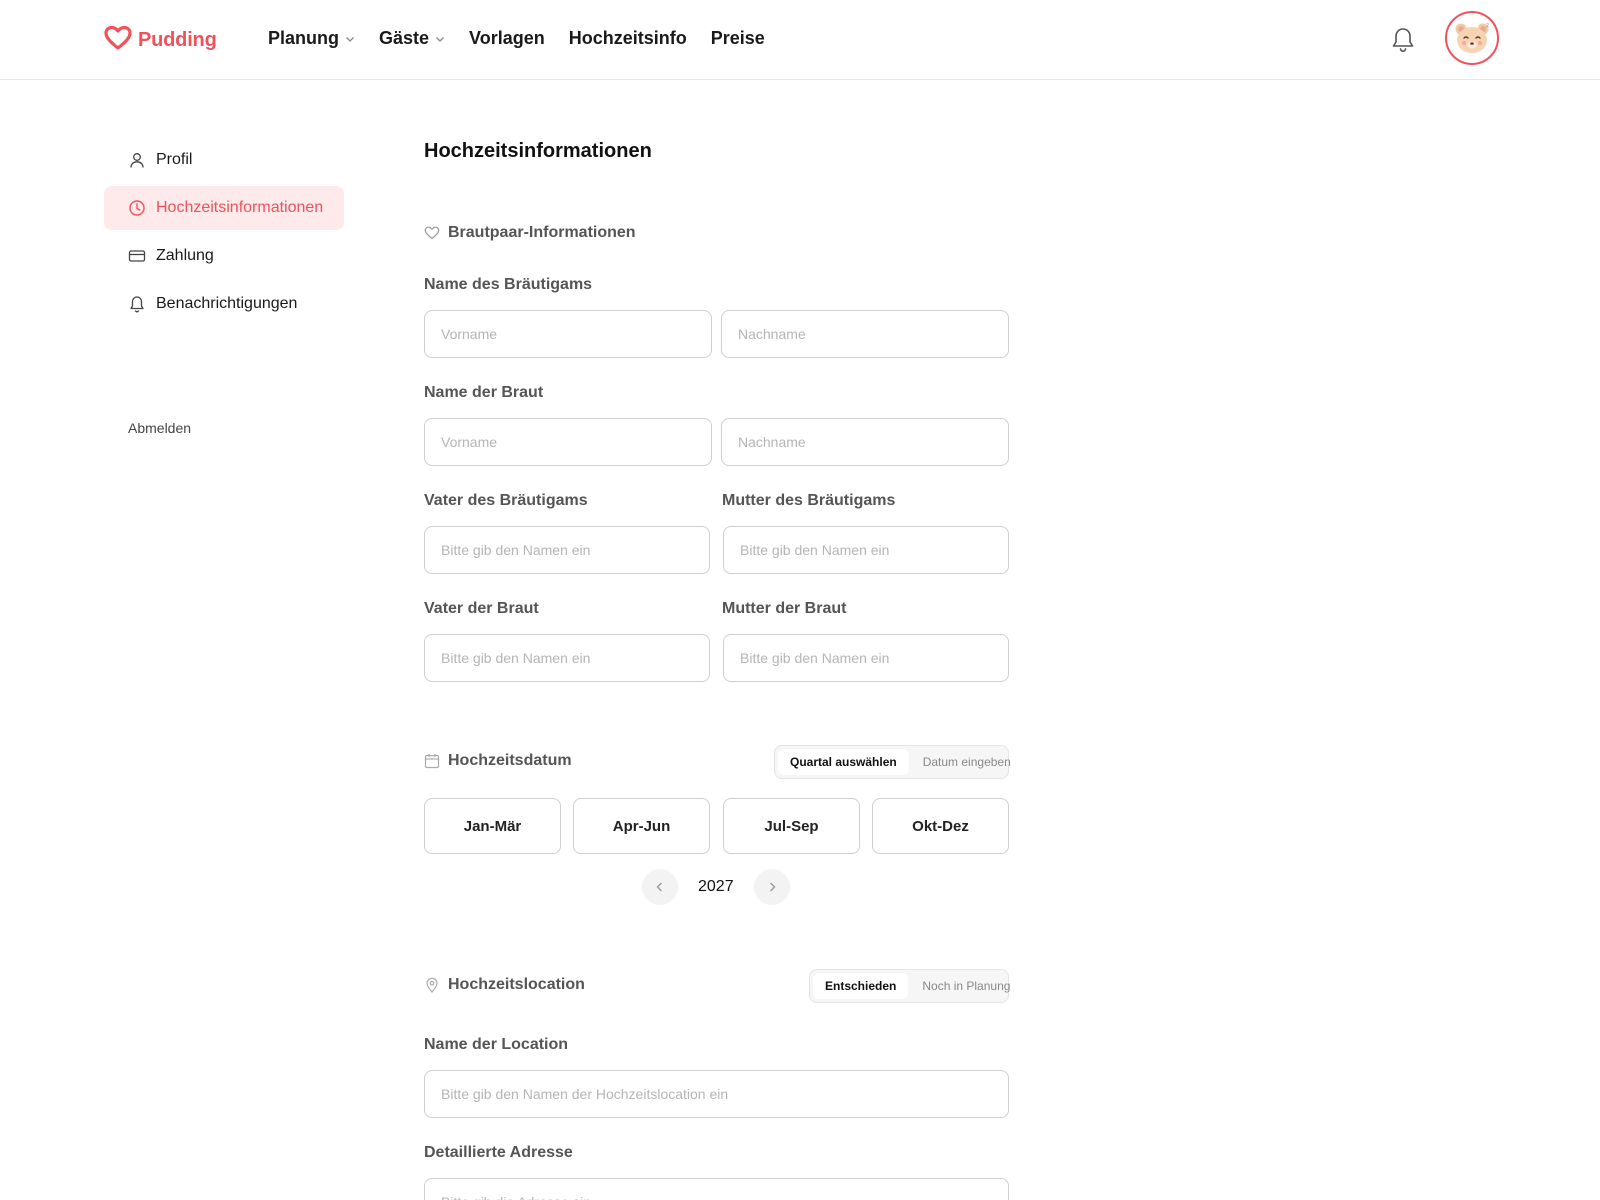 Image resolution: width=1600 pixels, height=1200 pixels. What do you see at coordinates (809, 500) in the screenshot?
I see `groom-mother-label: Mutter des Bräutigams` at bounding box center [809, 500].